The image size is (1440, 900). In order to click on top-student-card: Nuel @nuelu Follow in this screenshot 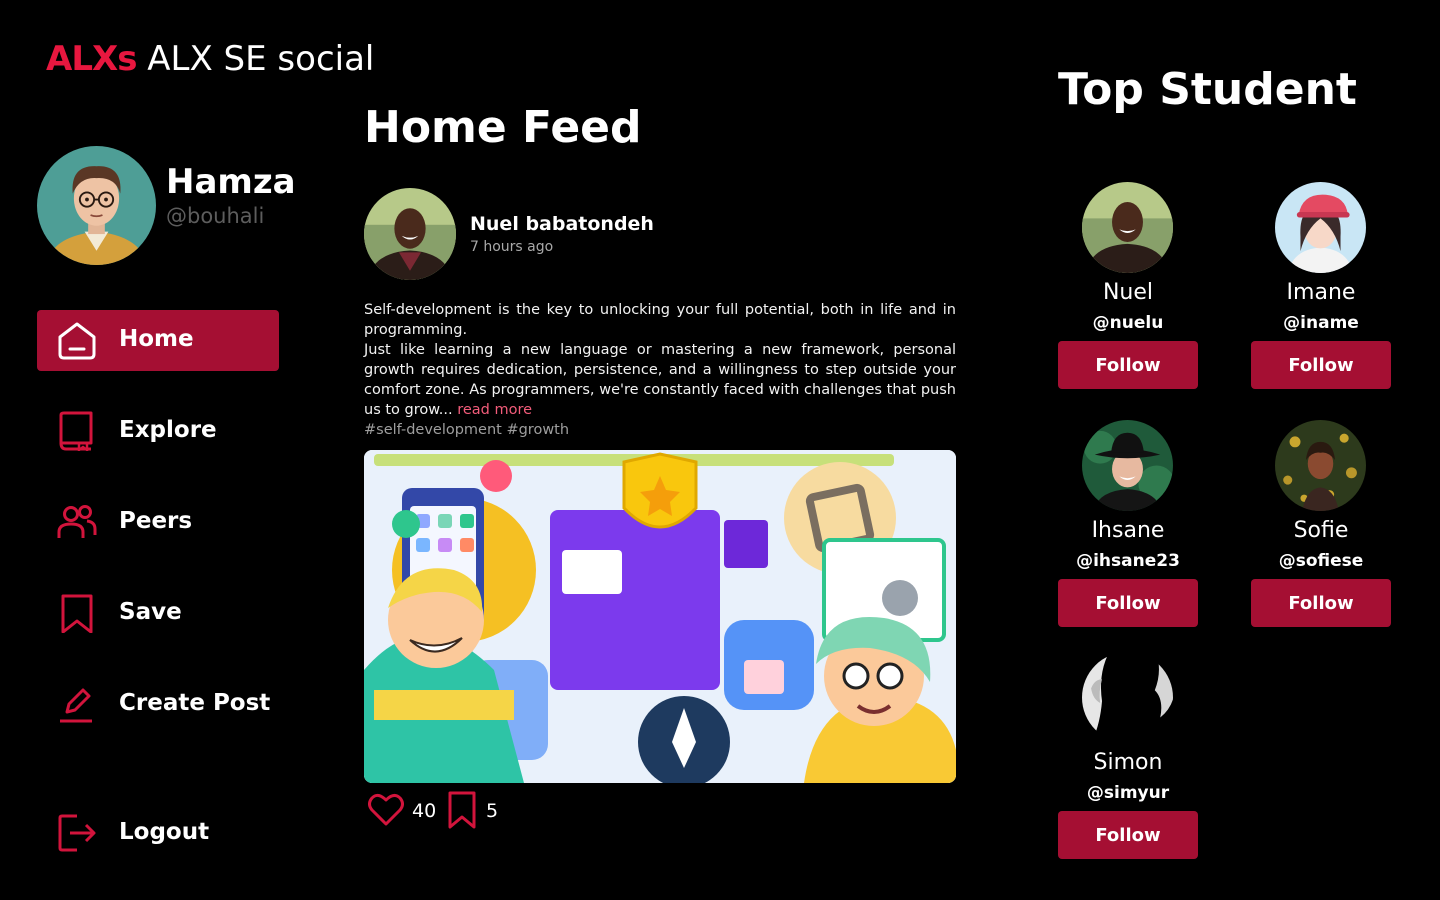, I will do `click(1128, 287)`.